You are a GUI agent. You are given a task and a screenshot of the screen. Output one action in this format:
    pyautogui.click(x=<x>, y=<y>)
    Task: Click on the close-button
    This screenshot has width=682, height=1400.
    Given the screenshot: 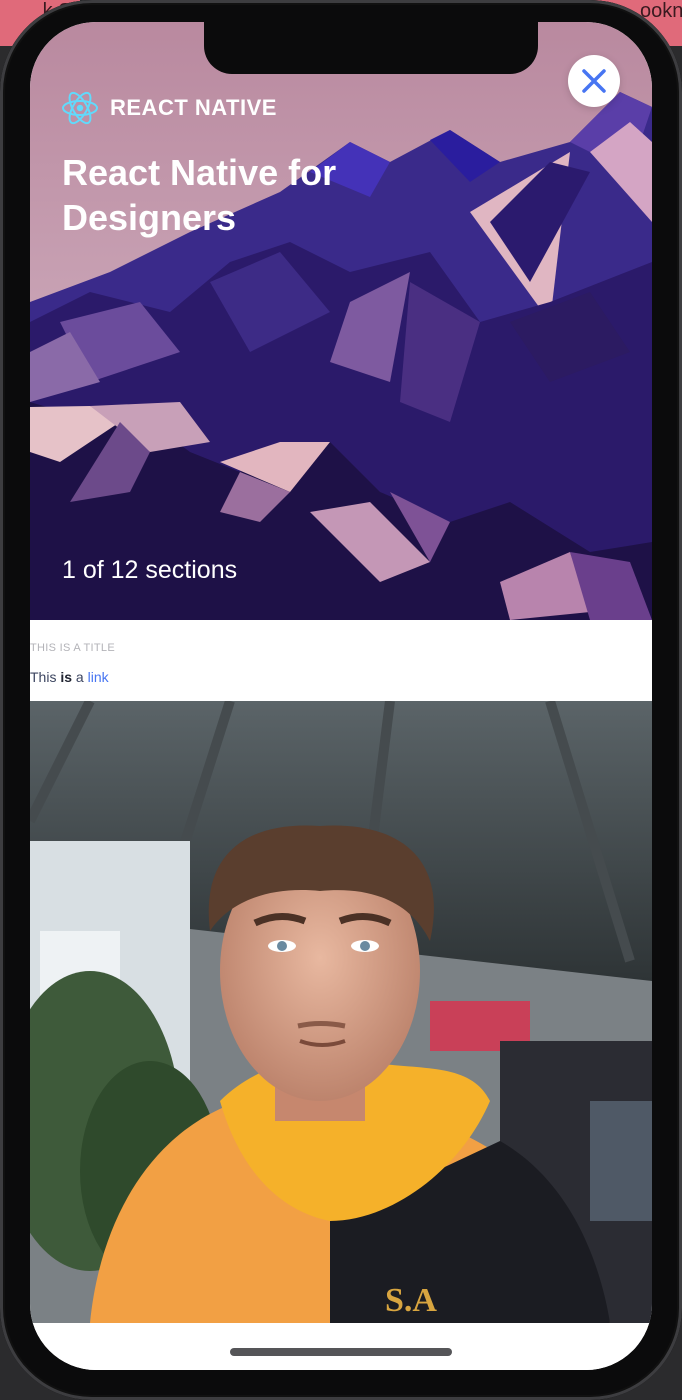 What is the action you would take?
    pyautogui.click(x=594, y=81)
    